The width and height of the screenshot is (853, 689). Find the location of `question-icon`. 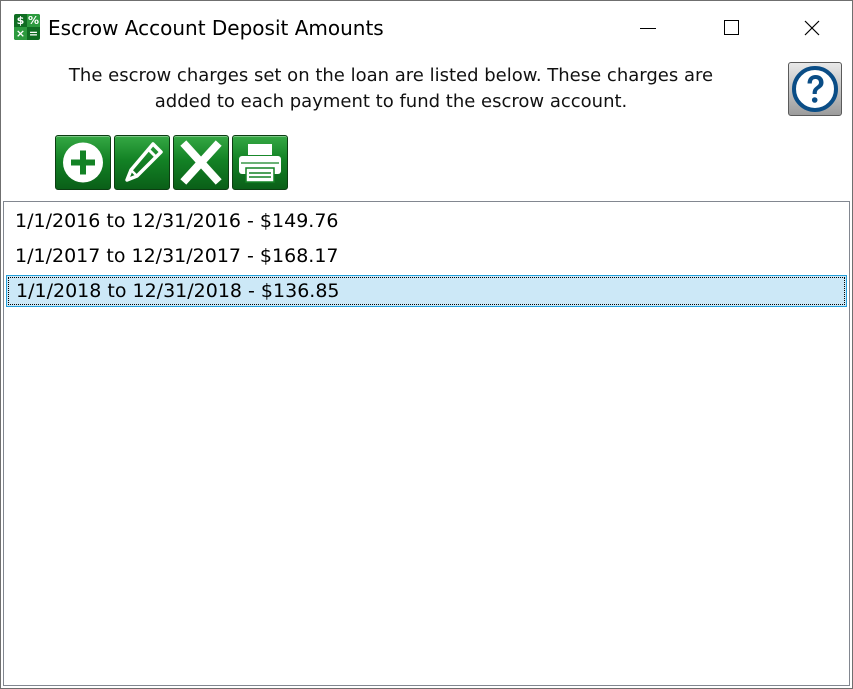

question-icon is located at coordinates (815, 89).